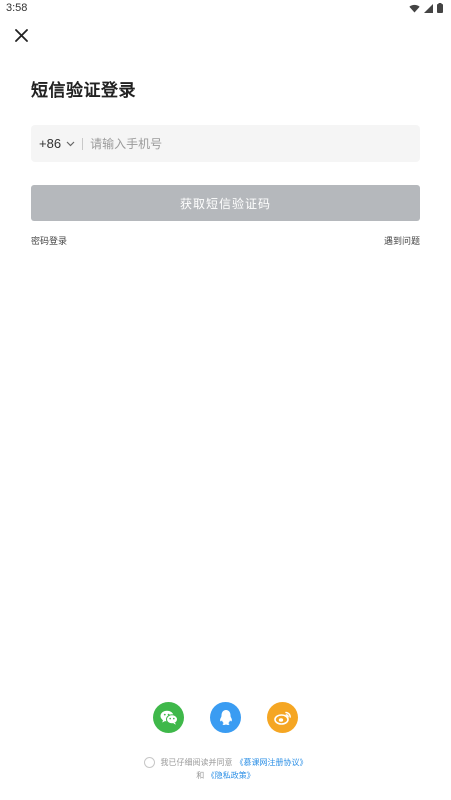 The image size is (451, 800). Describe the element at coordinates (225, 8) in the screenshot. I see `status-bar: 3:58` at that location.